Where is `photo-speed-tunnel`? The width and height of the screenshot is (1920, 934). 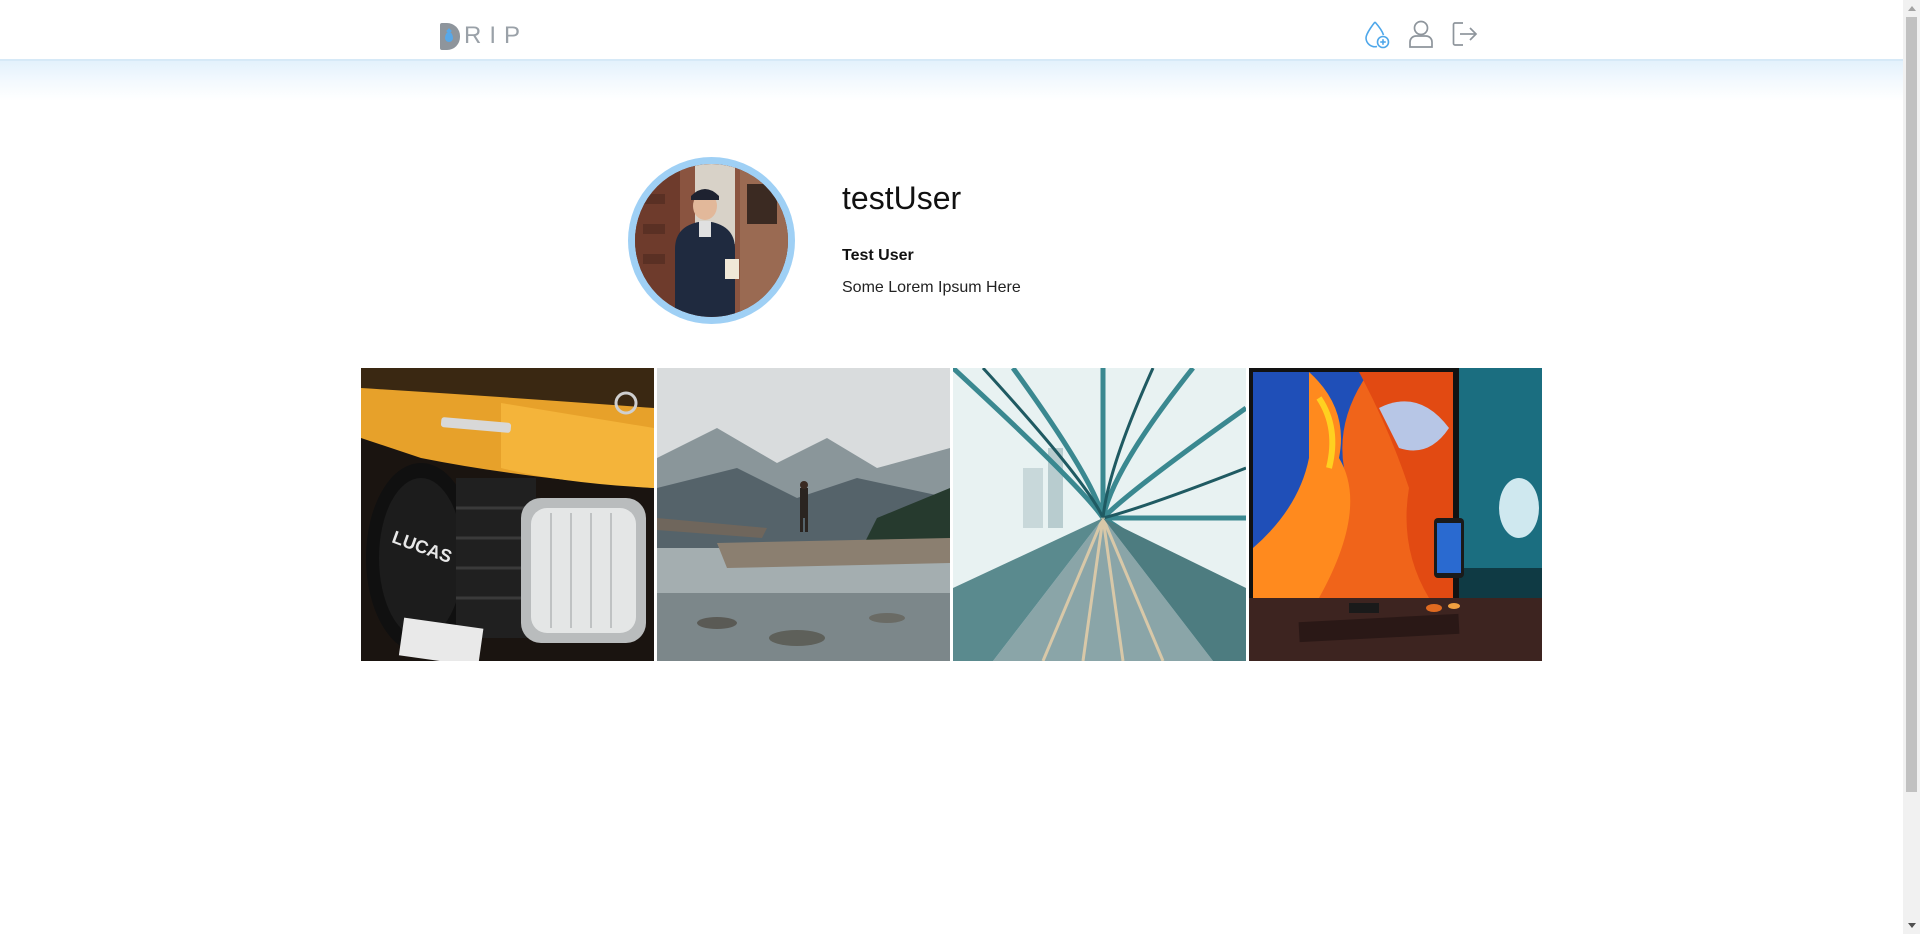
photo-speed-tunnel is located at coordinates (1099, 514).